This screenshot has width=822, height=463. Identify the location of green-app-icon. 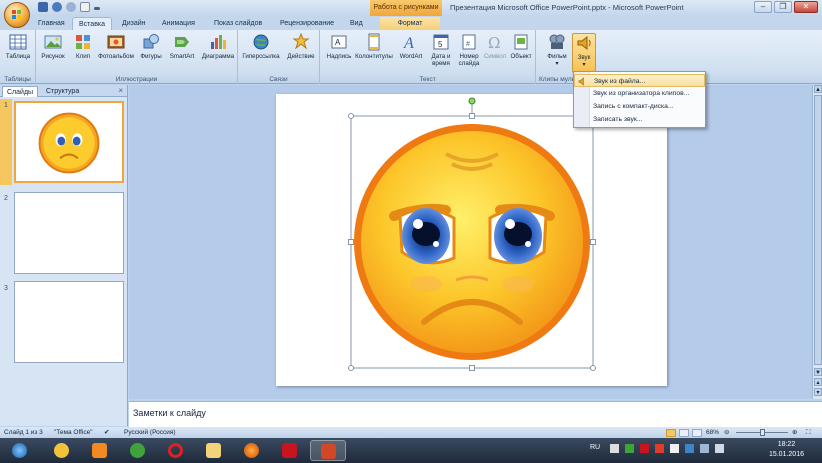
(137, 450).